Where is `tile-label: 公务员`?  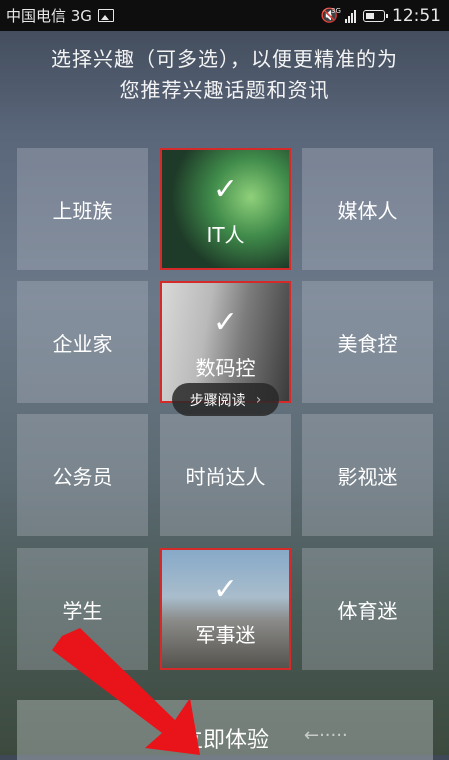
tile-label: 公务员 is located at coordinates (82, 476).